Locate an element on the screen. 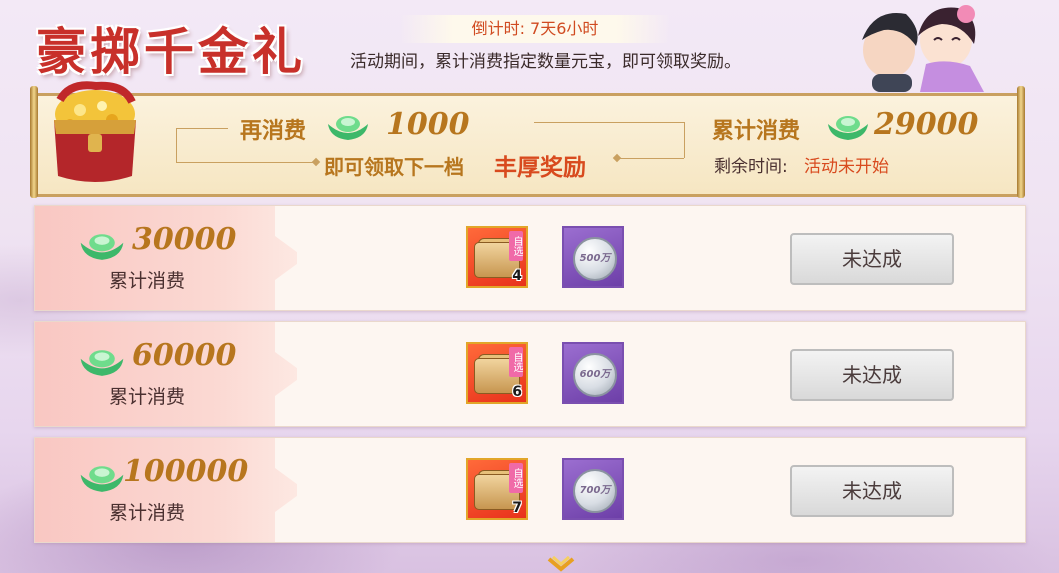 The height and width of the screenshot is (573, 1059). item-count: 7 is located at coordinates (517, 508).